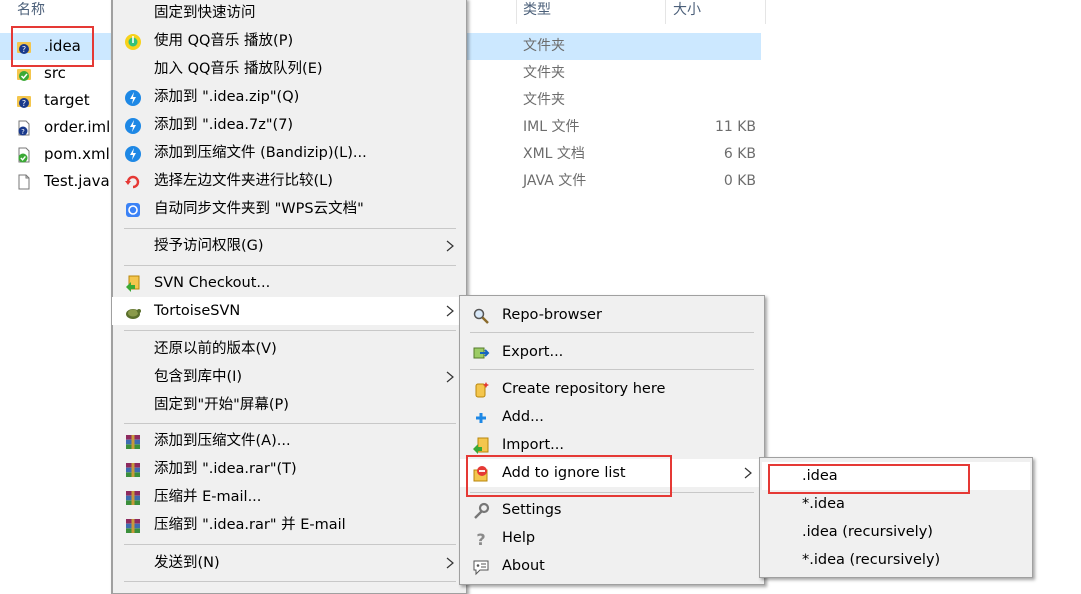  I want to click on file-icon, so click(24, 182).